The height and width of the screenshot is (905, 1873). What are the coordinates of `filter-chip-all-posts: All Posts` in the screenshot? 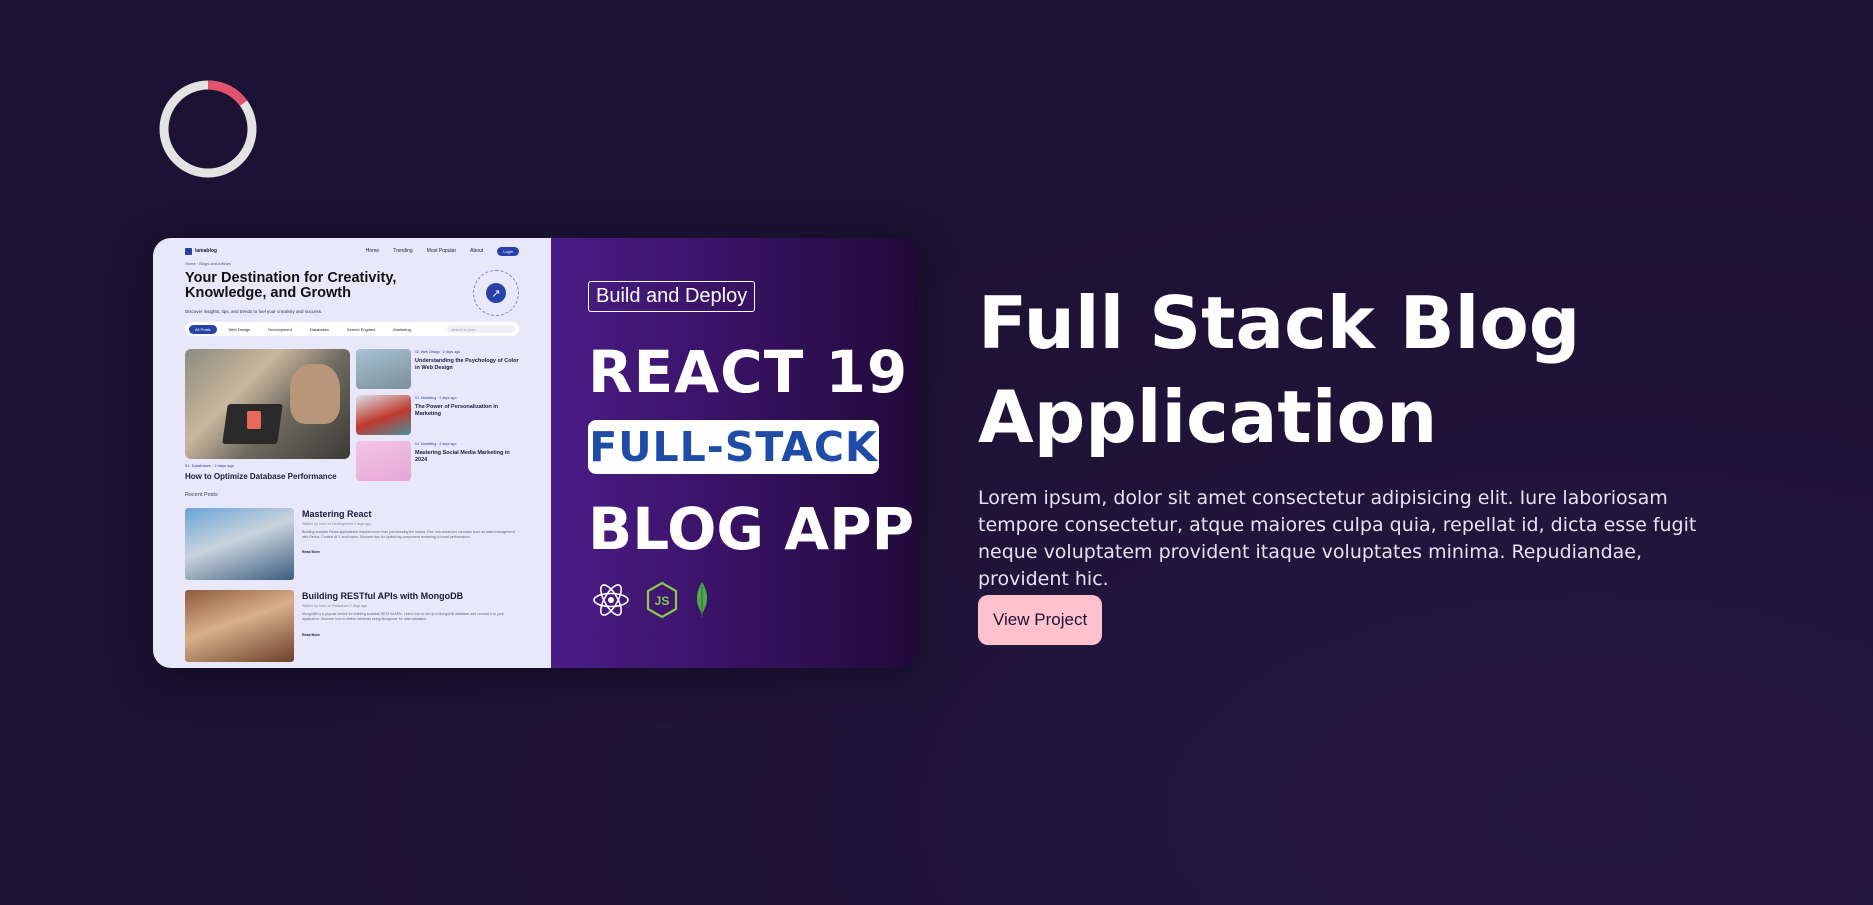 It's located at (203, 329).